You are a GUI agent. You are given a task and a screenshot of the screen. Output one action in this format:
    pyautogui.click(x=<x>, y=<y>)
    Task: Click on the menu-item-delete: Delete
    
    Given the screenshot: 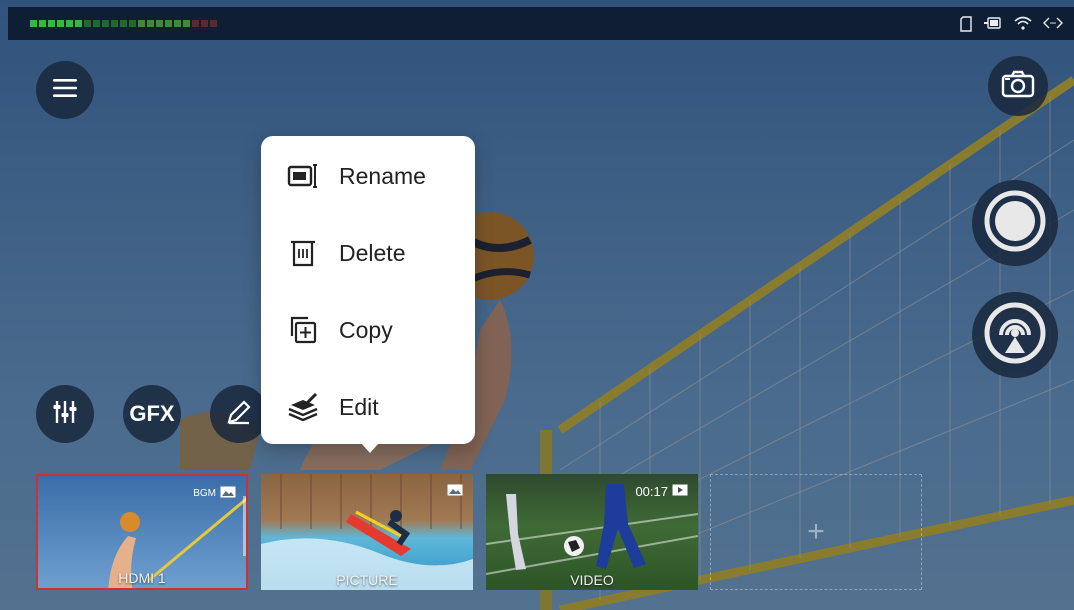 What is the action you would take?
    pyautogui.click(x=368, y=253)
    